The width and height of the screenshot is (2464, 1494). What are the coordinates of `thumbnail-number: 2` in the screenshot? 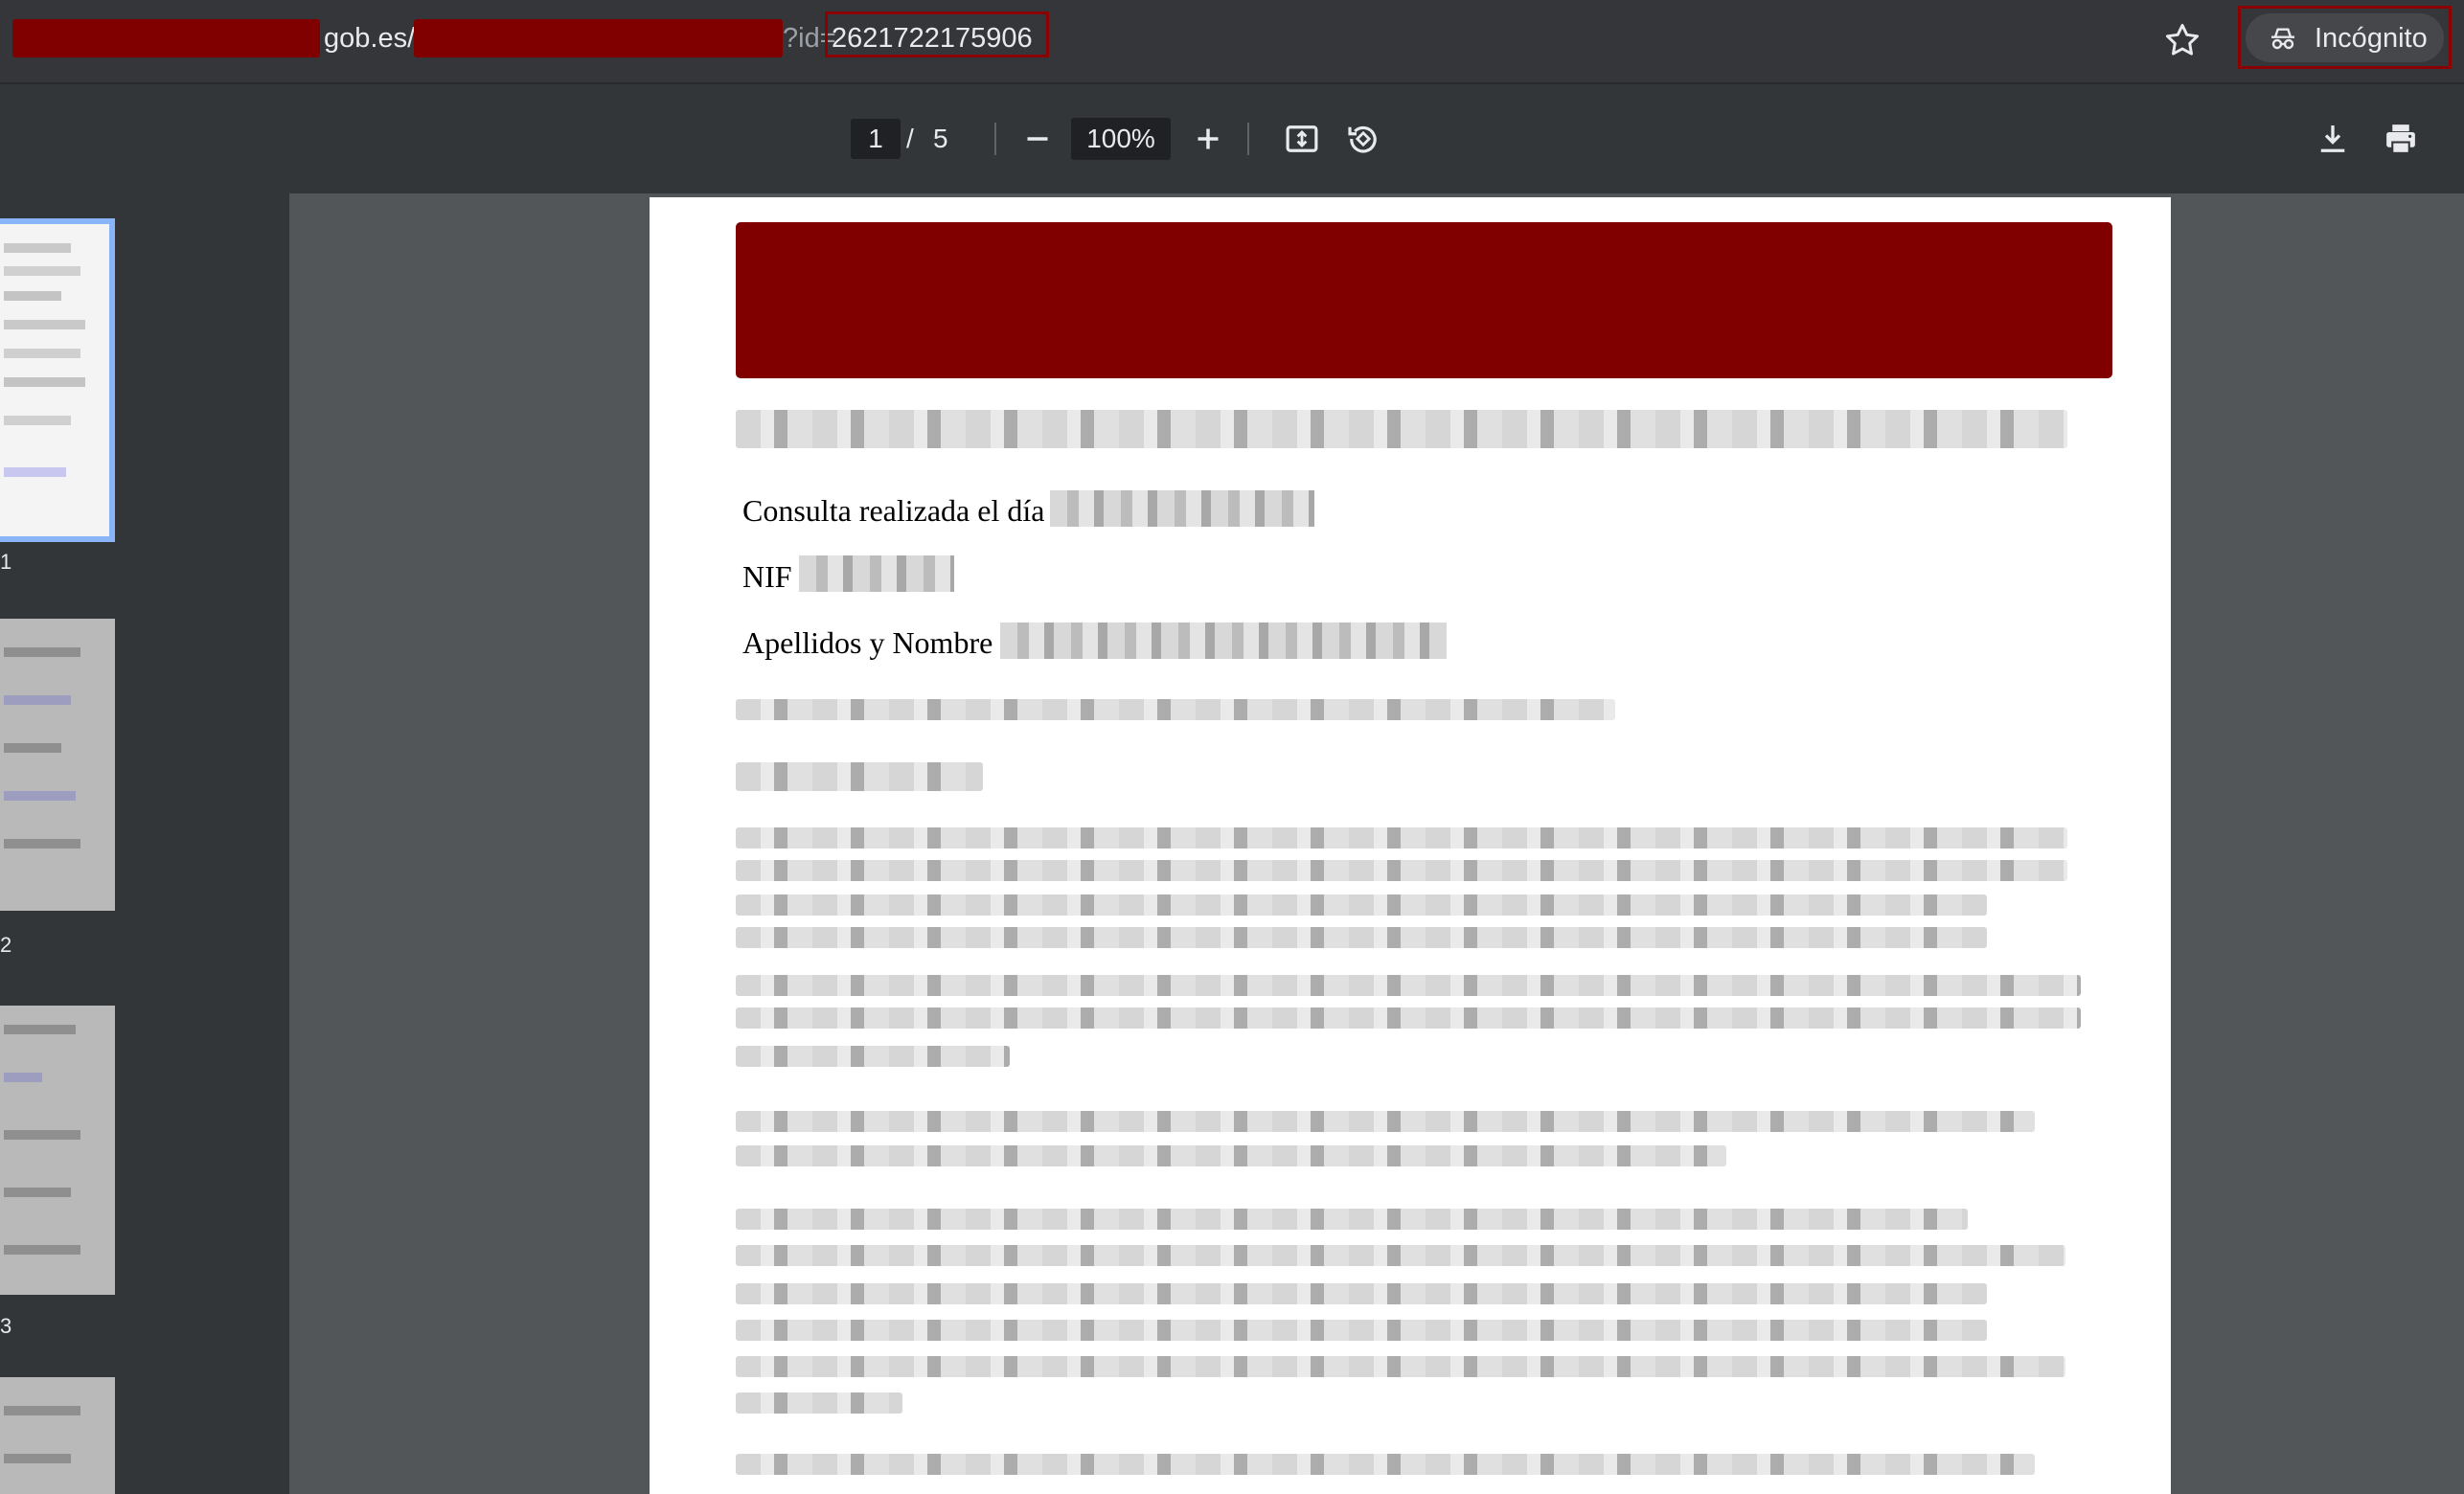 It's located at (6, 945).